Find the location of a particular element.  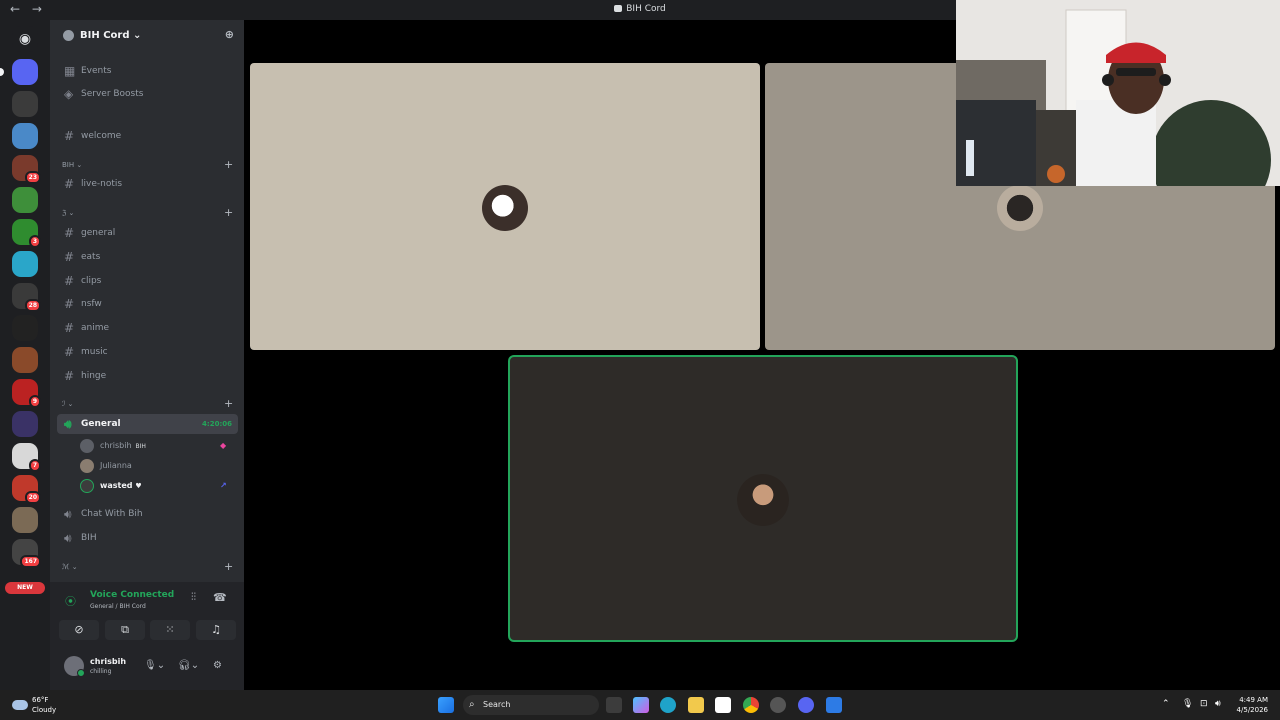

screen-share-button: ⧉ is located at coordinates (125, 630).